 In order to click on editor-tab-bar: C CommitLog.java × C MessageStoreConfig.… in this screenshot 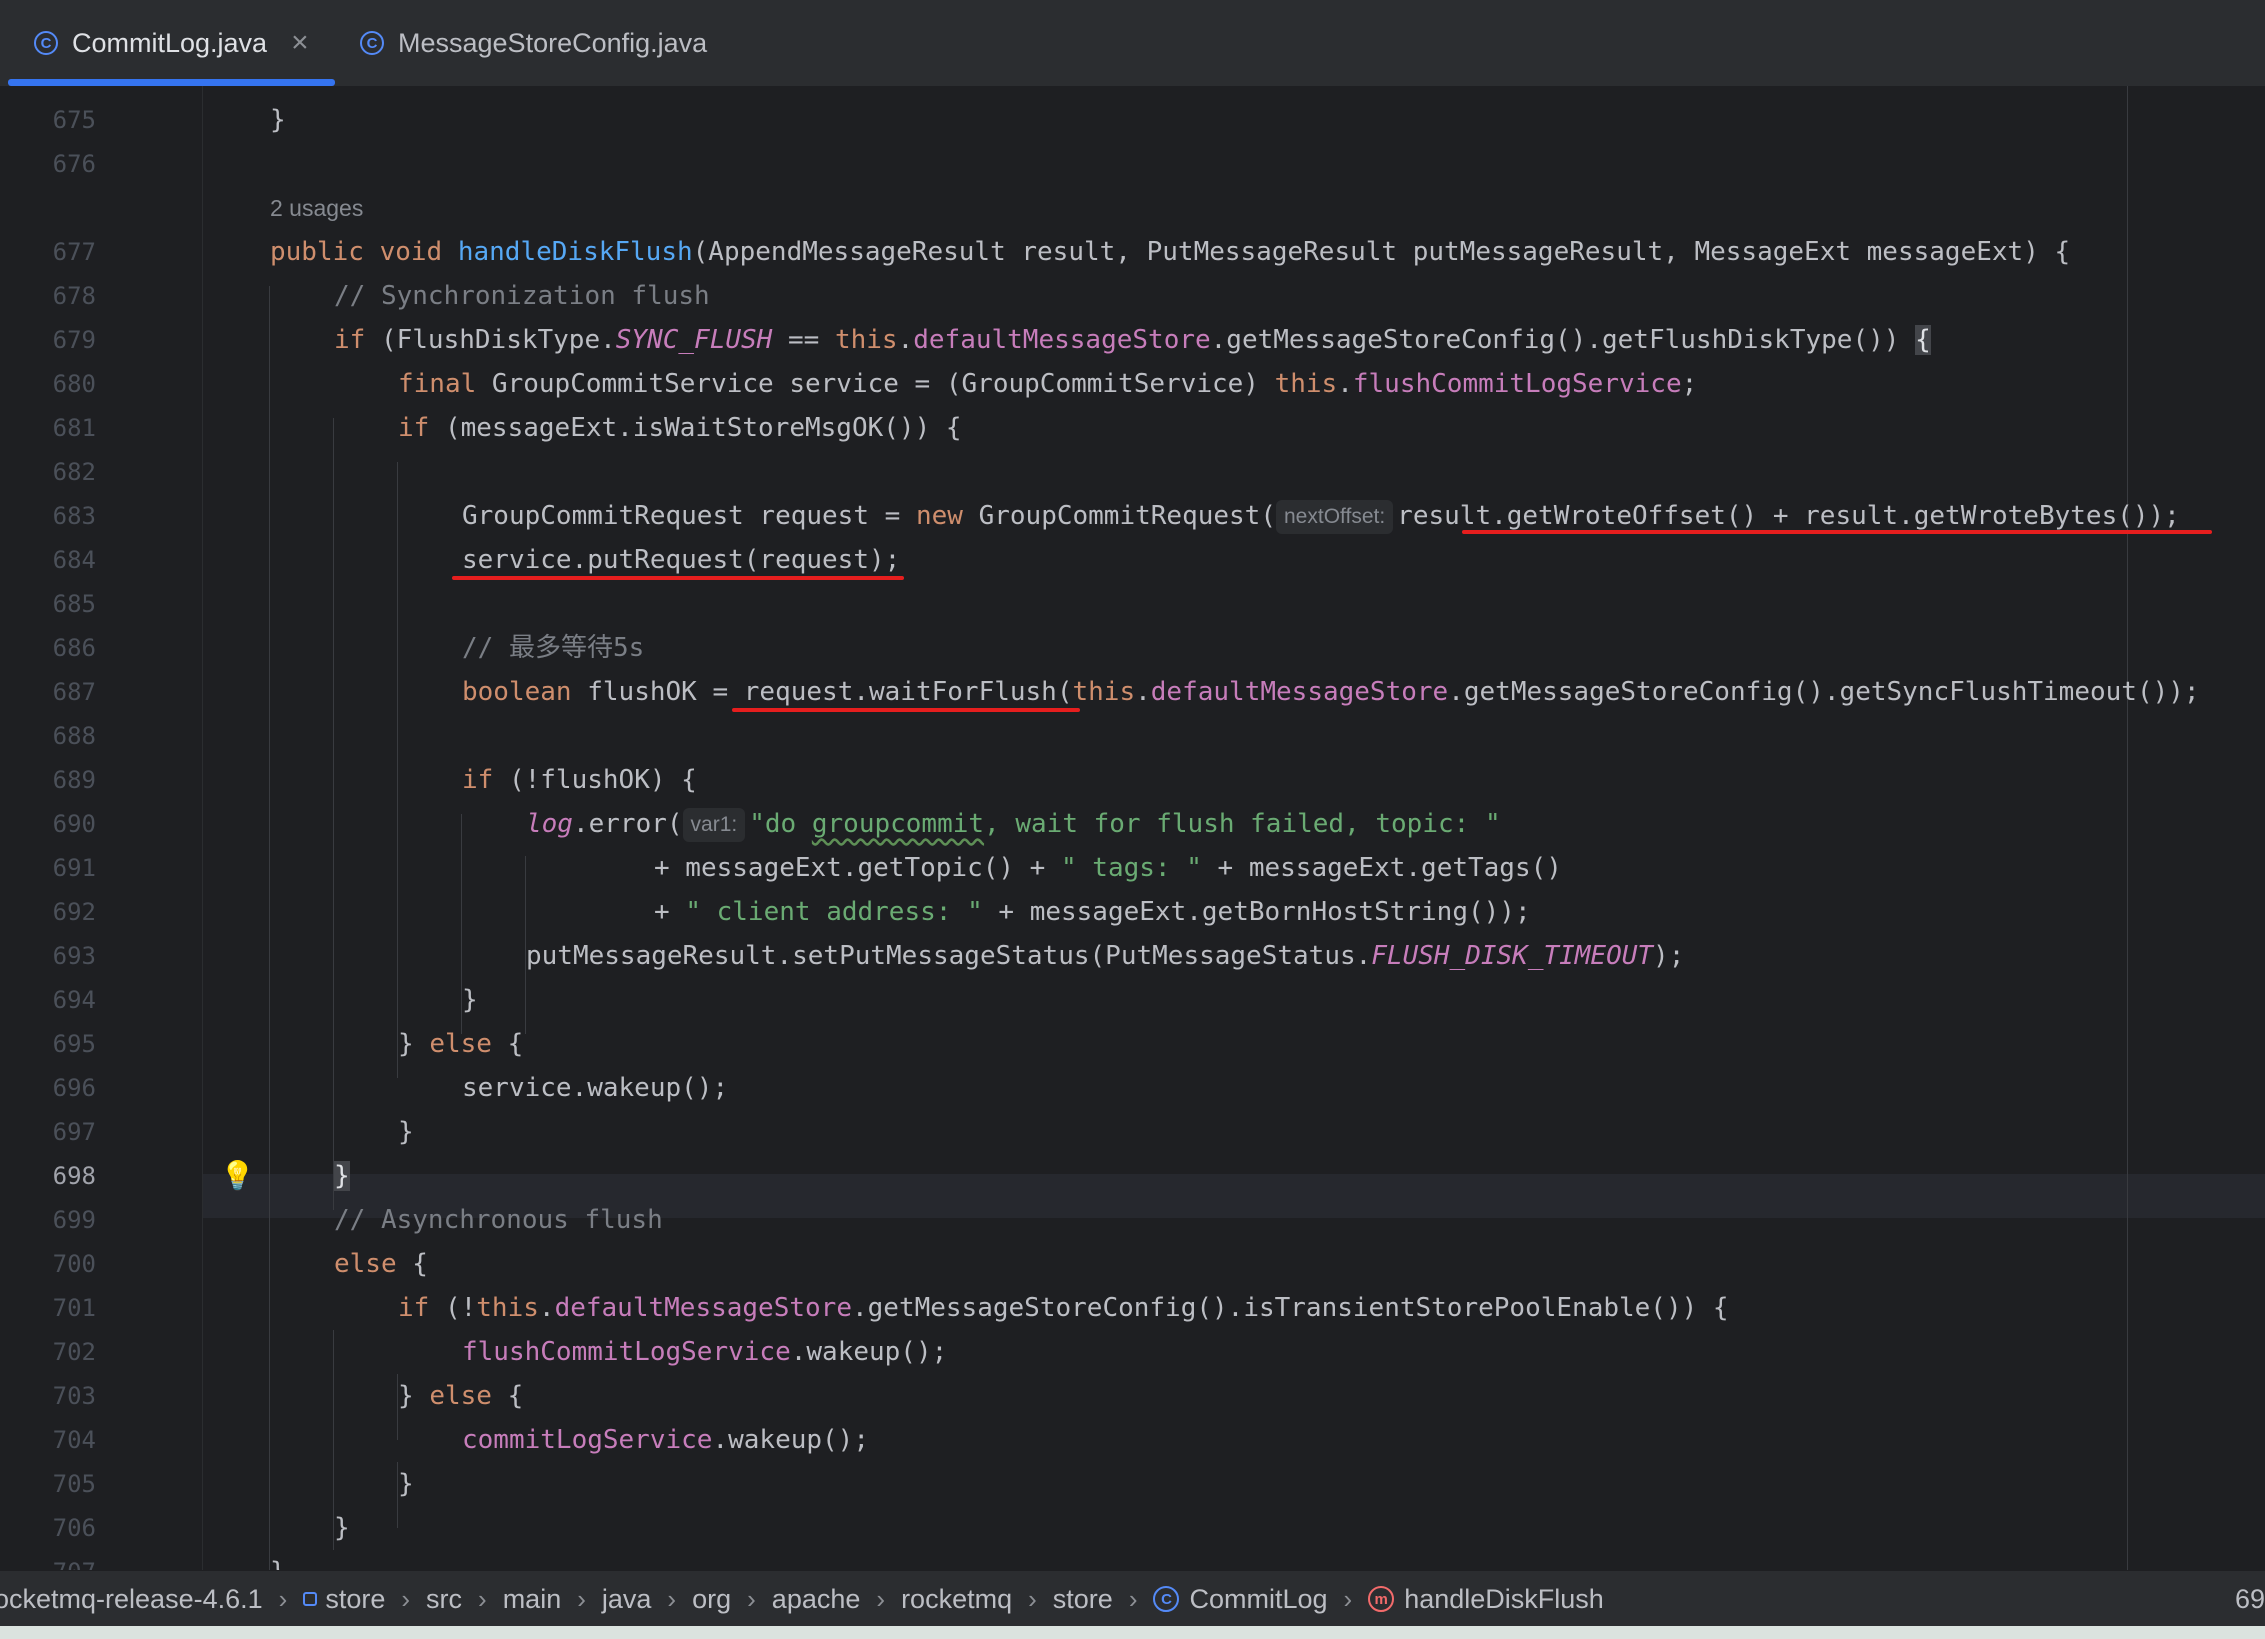, I will do `click(1132, 44)`.